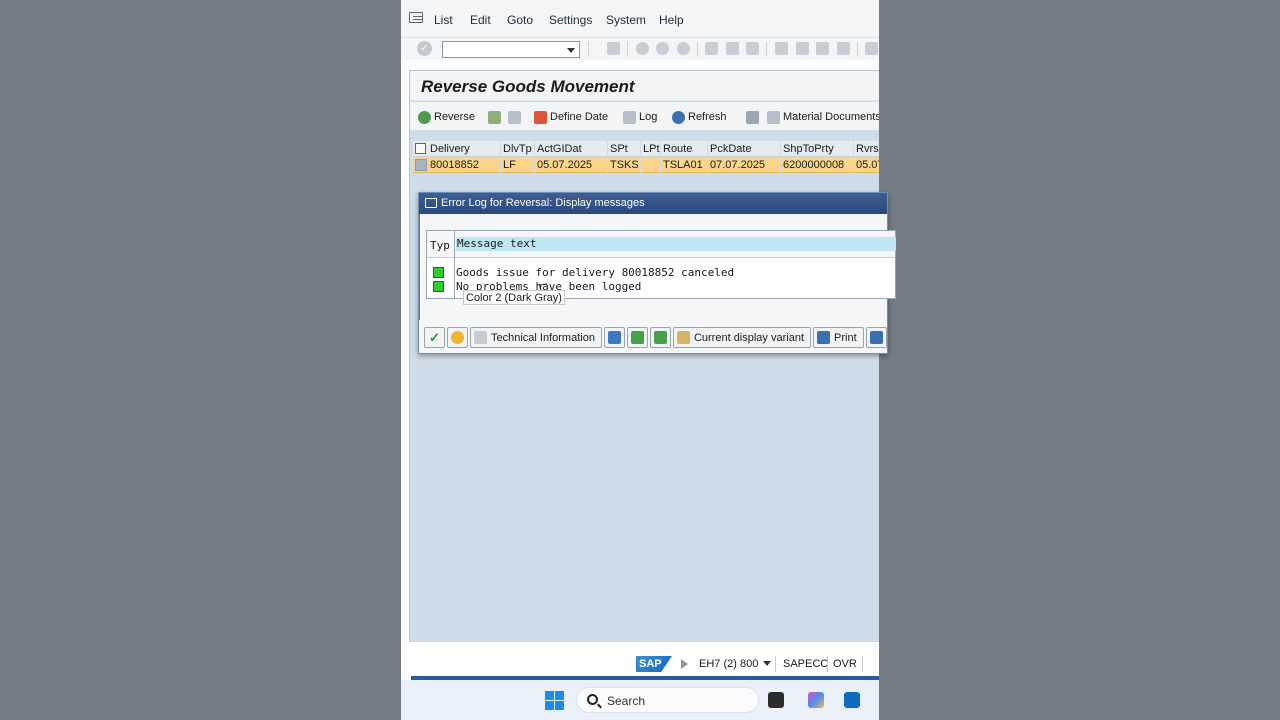 This screenshot has height=720, width=1280. I want to click on print-icon, so click(711, 48).